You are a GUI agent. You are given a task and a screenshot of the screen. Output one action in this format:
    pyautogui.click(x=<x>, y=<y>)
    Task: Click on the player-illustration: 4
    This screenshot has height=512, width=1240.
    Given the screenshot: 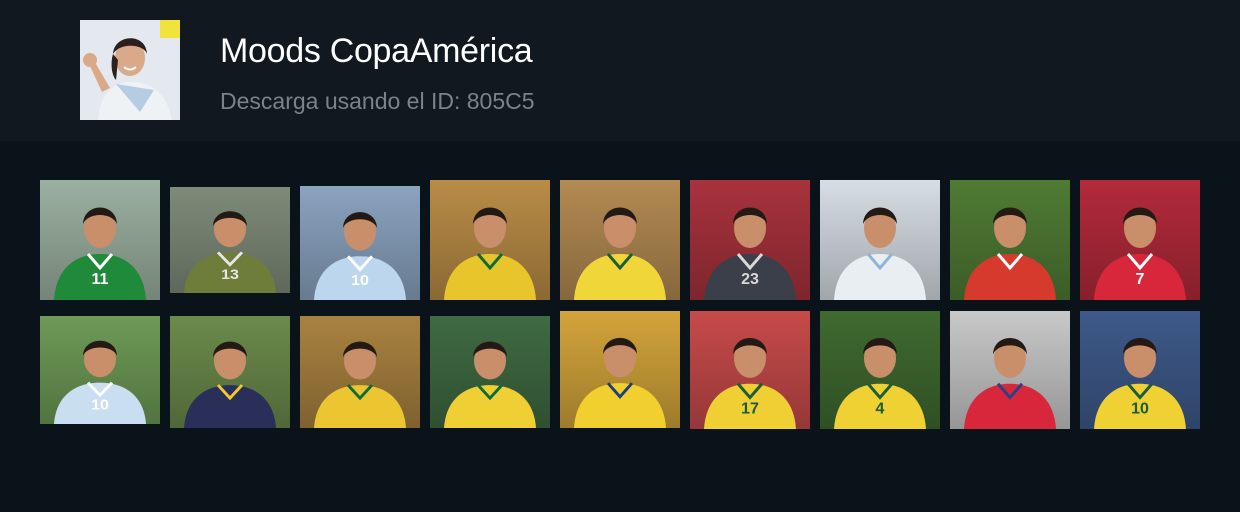 What is the action you would take?
    pyautogui.click(x=880, y=370)
    